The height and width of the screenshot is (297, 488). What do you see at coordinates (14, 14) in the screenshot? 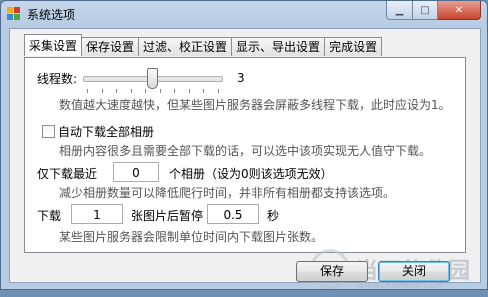
I see `app-icon` at bounding box center [14, 14].